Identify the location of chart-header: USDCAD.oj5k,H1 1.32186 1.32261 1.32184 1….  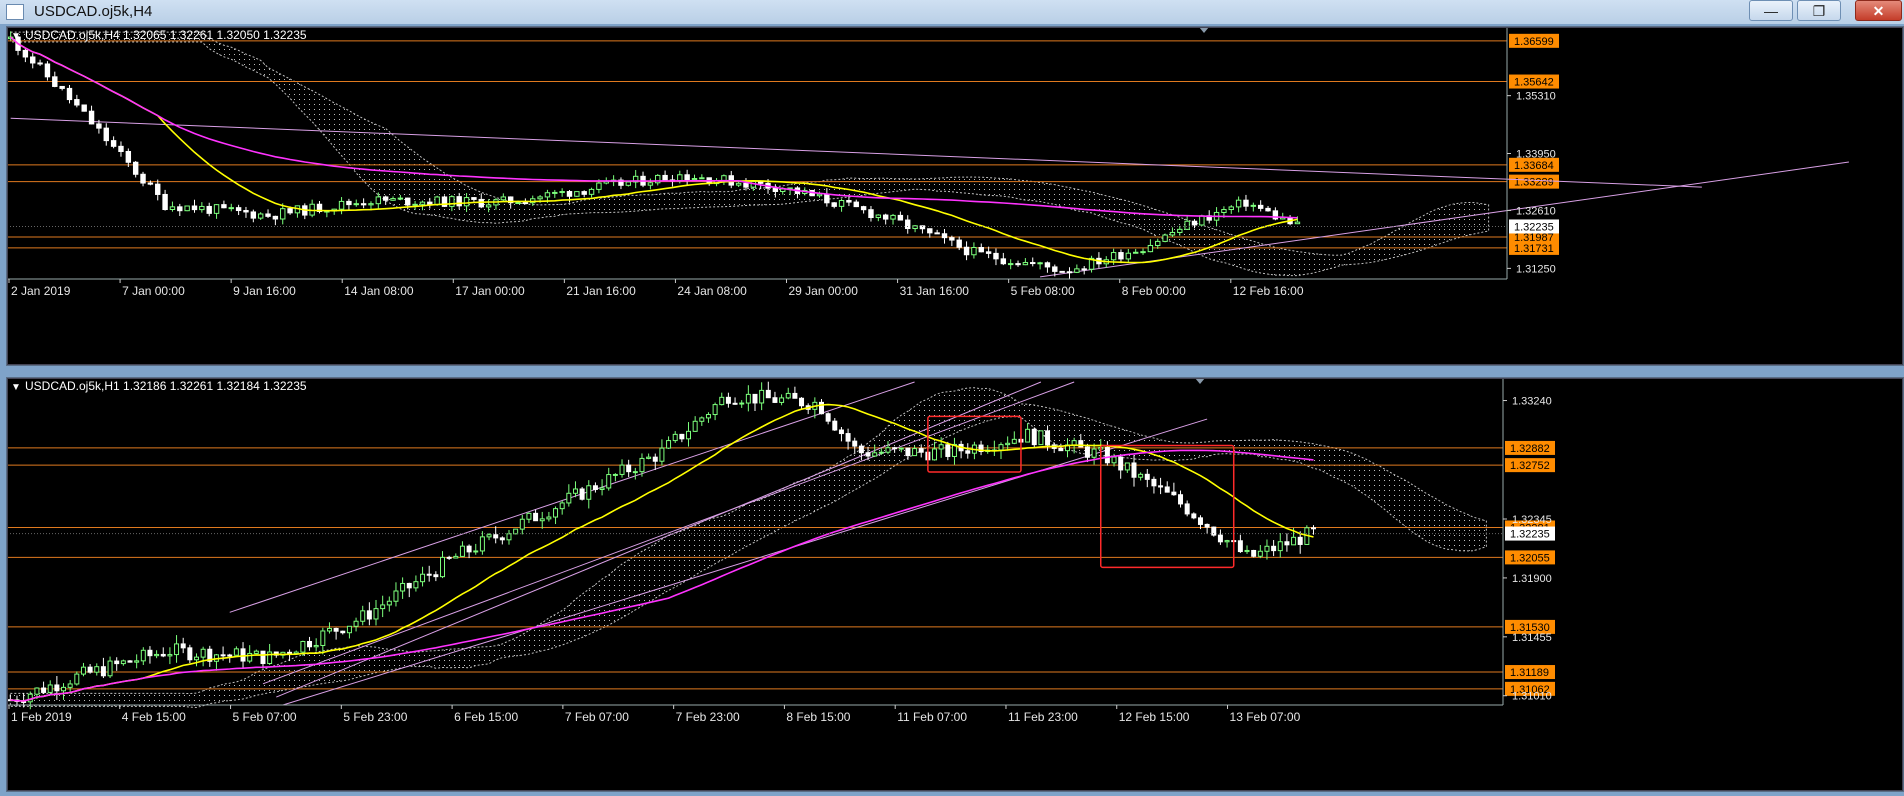
(166, 386).